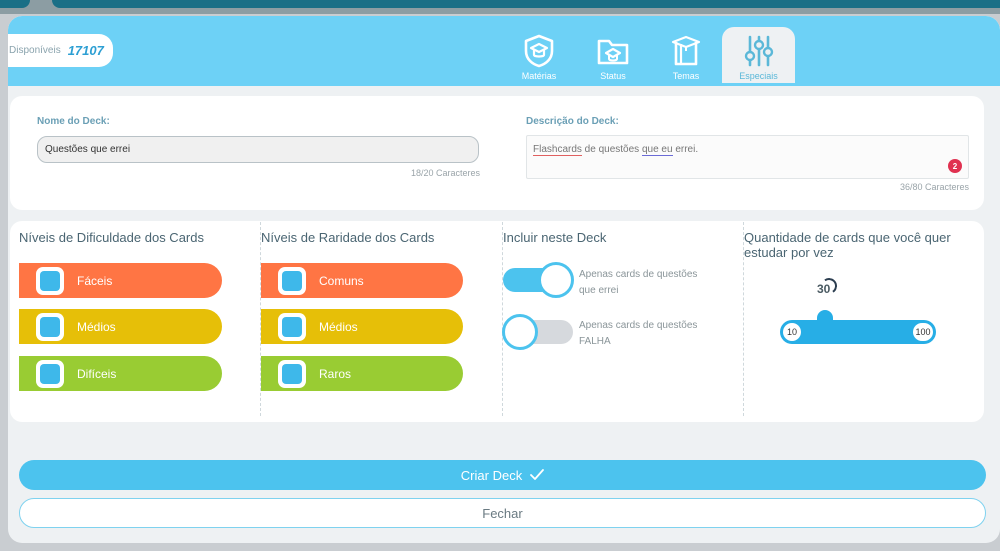 This screenshot has width=1000, height=551. I want to click on toggle-failed, so click(537, 332).